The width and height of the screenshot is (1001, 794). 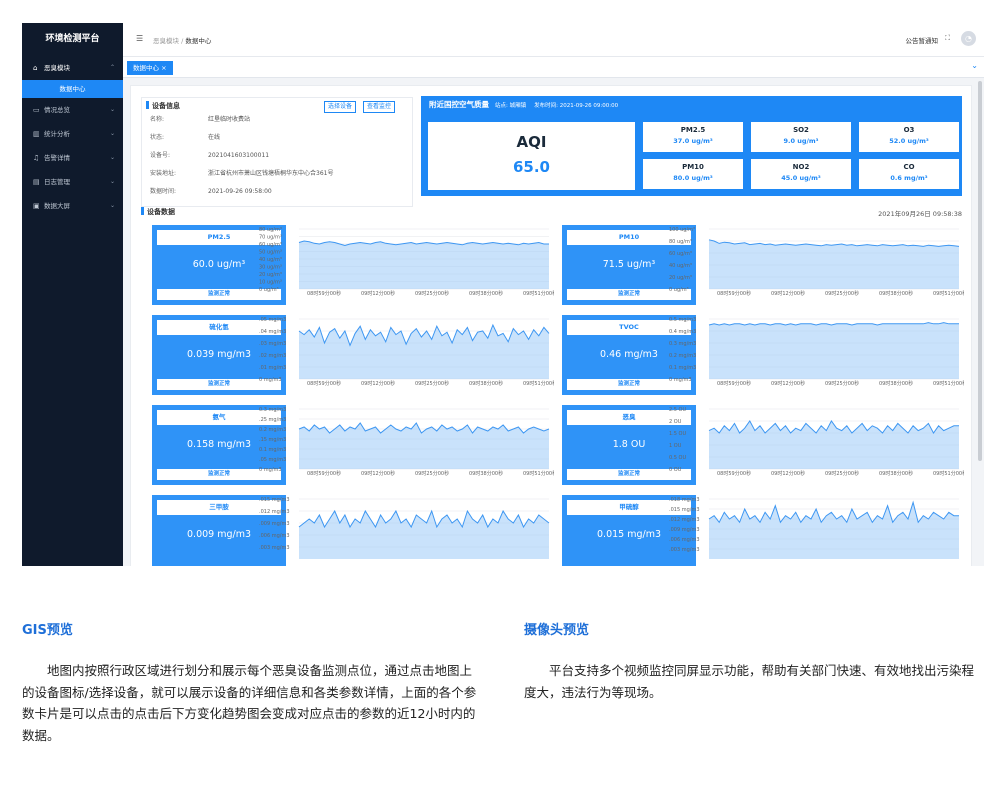 What do you see at coordinates (72, 68) in the screenshot?
I see `sidebar-item-odor-module: ⌂ 恶臭模块 ⌃` at bounding box center [72, 68].